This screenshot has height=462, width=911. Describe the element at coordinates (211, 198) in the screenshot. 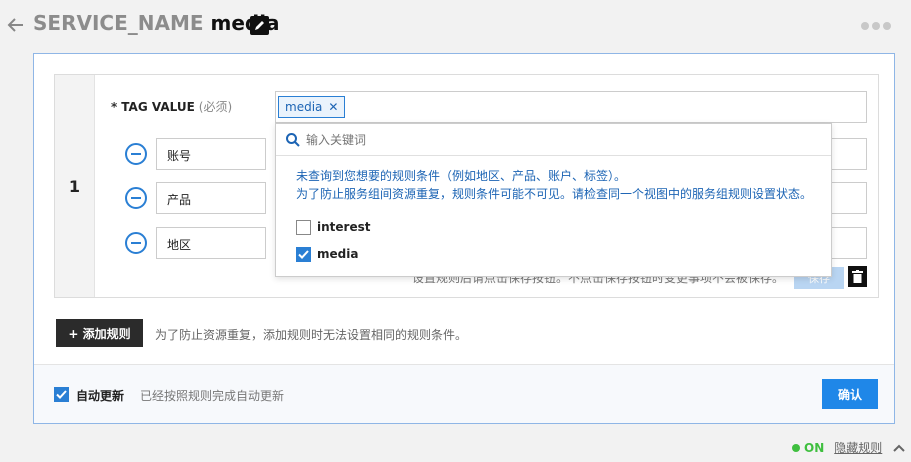

I see `condition-field: 产品` at that location.